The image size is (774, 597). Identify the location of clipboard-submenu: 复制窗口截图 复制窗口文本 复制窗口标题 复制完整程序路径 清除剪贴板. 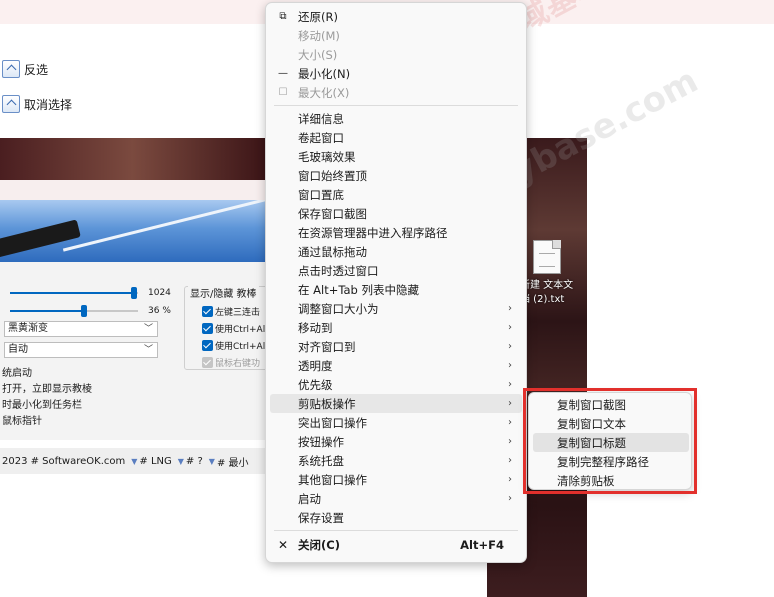
(610, 441).